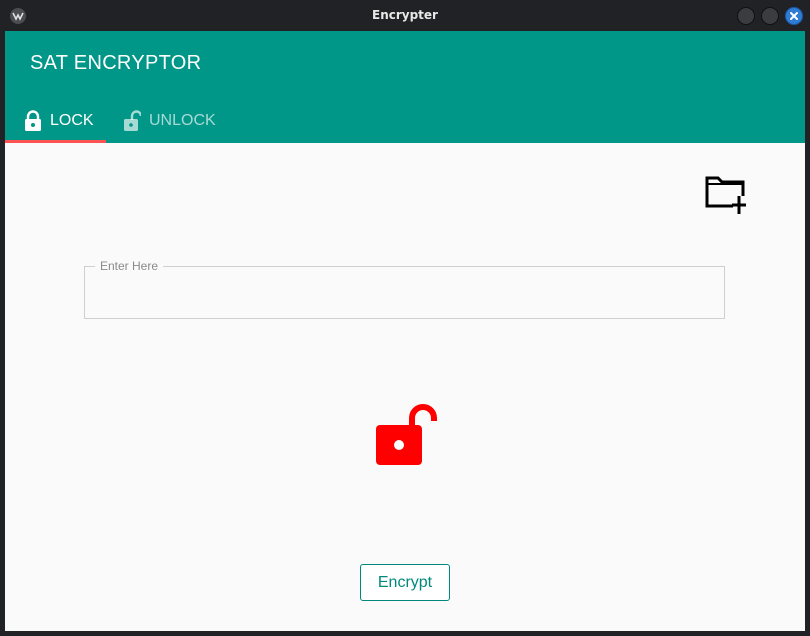  I want to click on window-title: Encrypter, so click(405, 15).